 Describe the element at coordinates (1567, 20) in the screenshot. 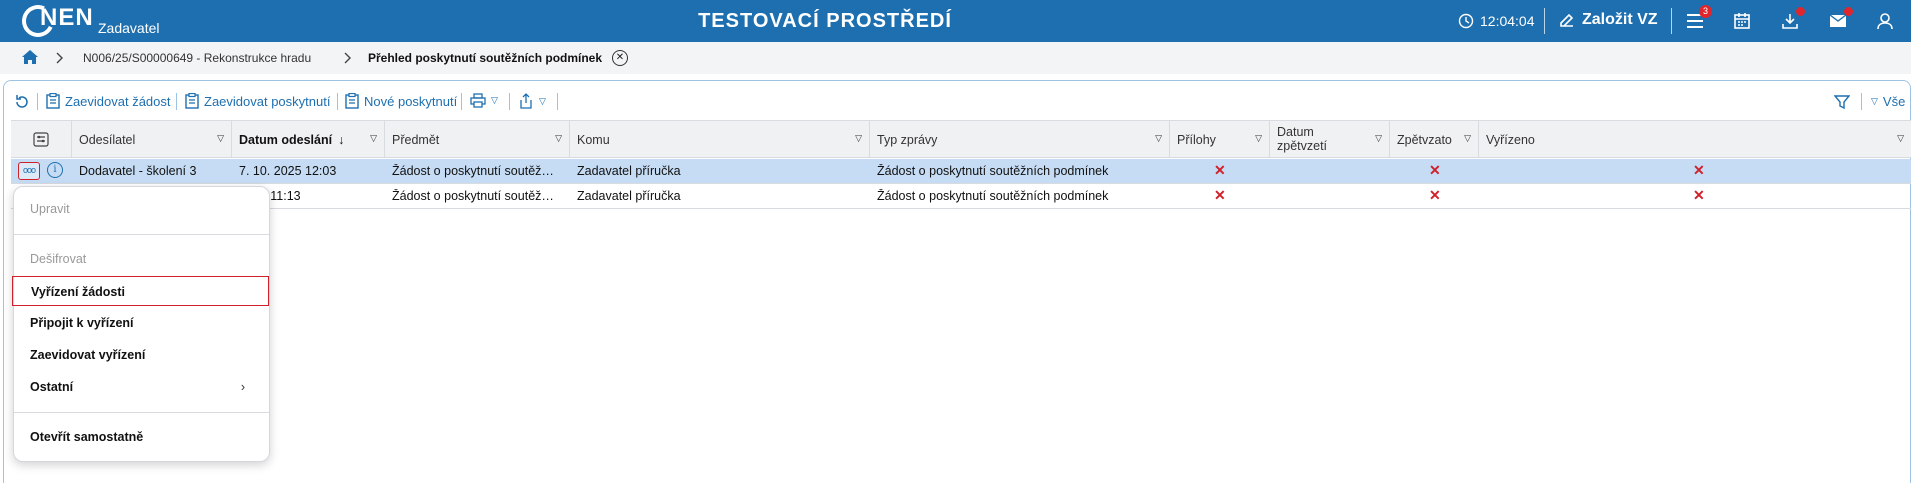

I see `edit-icon` at that location.